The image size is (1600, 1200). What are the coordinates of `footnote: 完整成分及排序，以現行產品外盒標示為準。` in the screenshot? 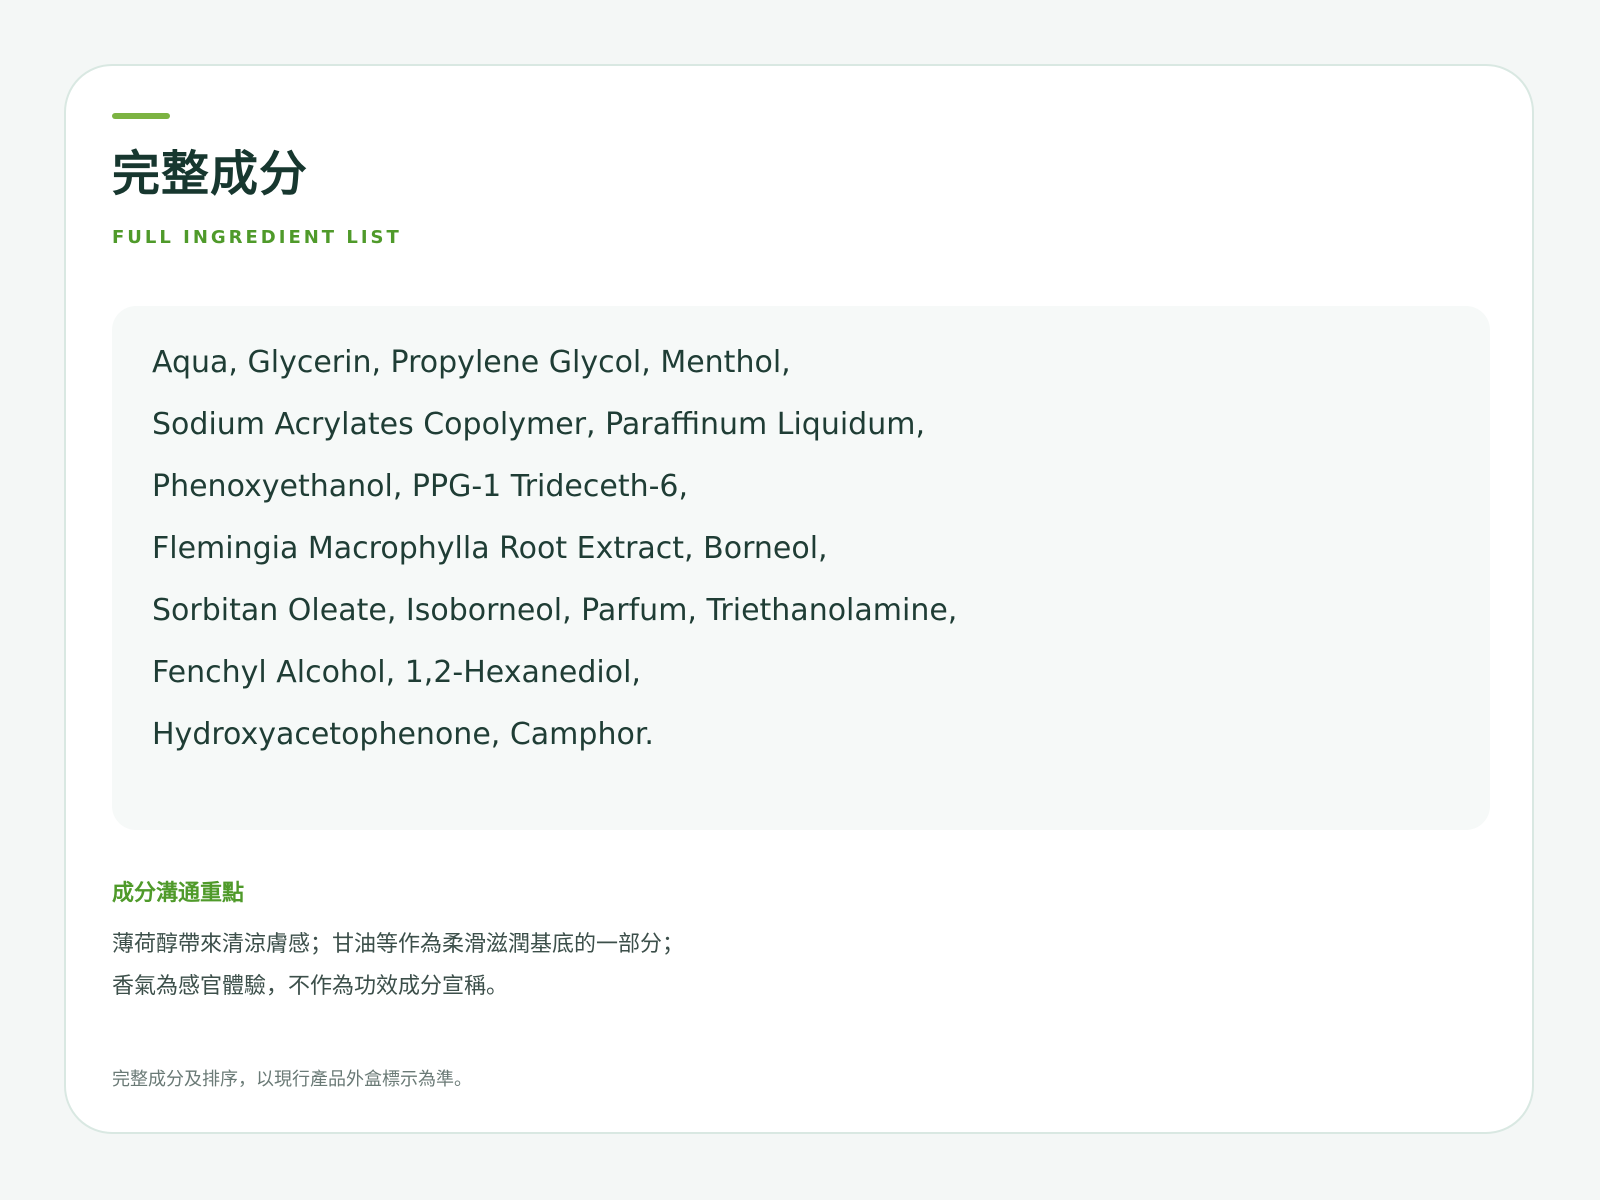 It's located at (292, 1079).